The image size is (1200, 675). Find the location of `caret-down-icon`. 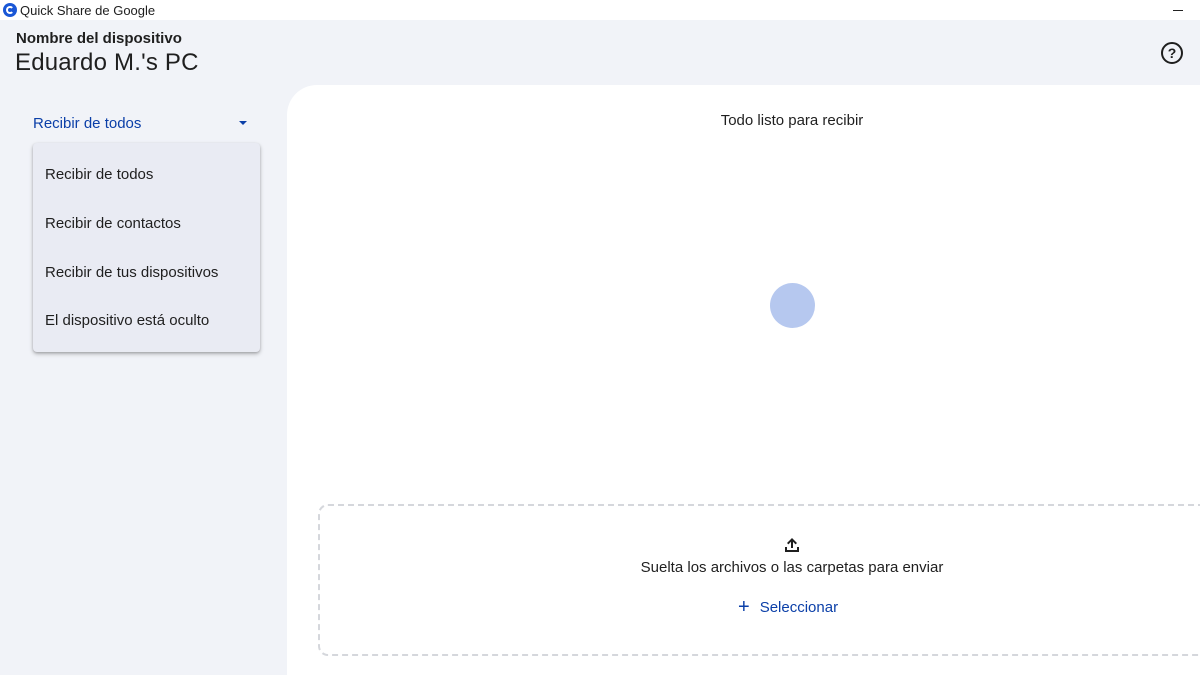

caret-down-icon is located at coordinates (243, 123).